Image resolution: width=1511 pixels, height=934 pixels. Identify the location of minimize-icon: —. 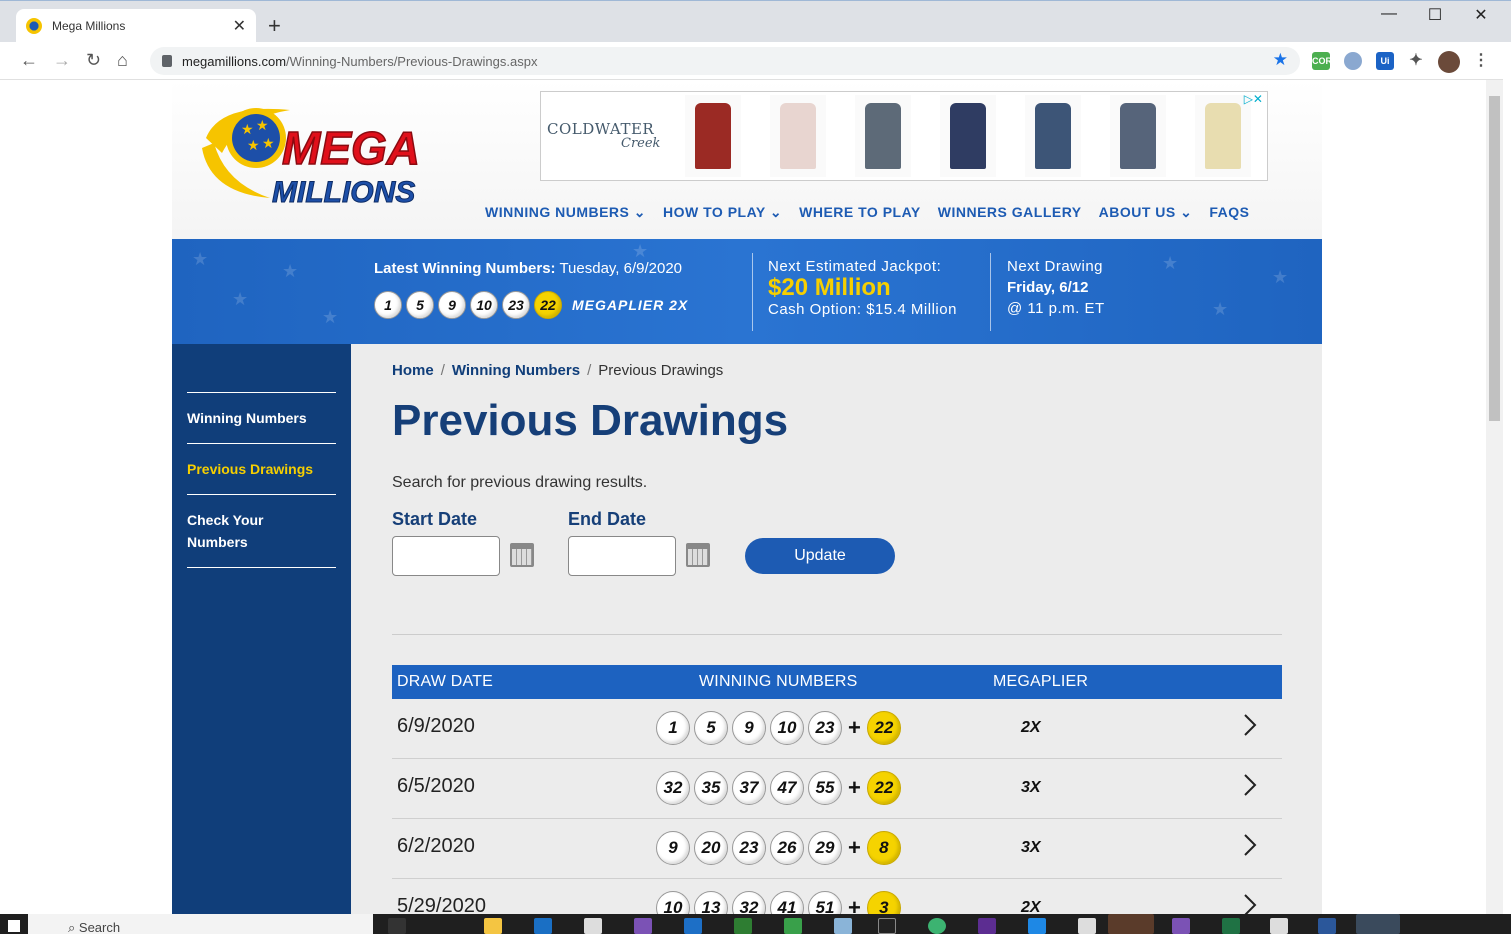
(1389, 14).